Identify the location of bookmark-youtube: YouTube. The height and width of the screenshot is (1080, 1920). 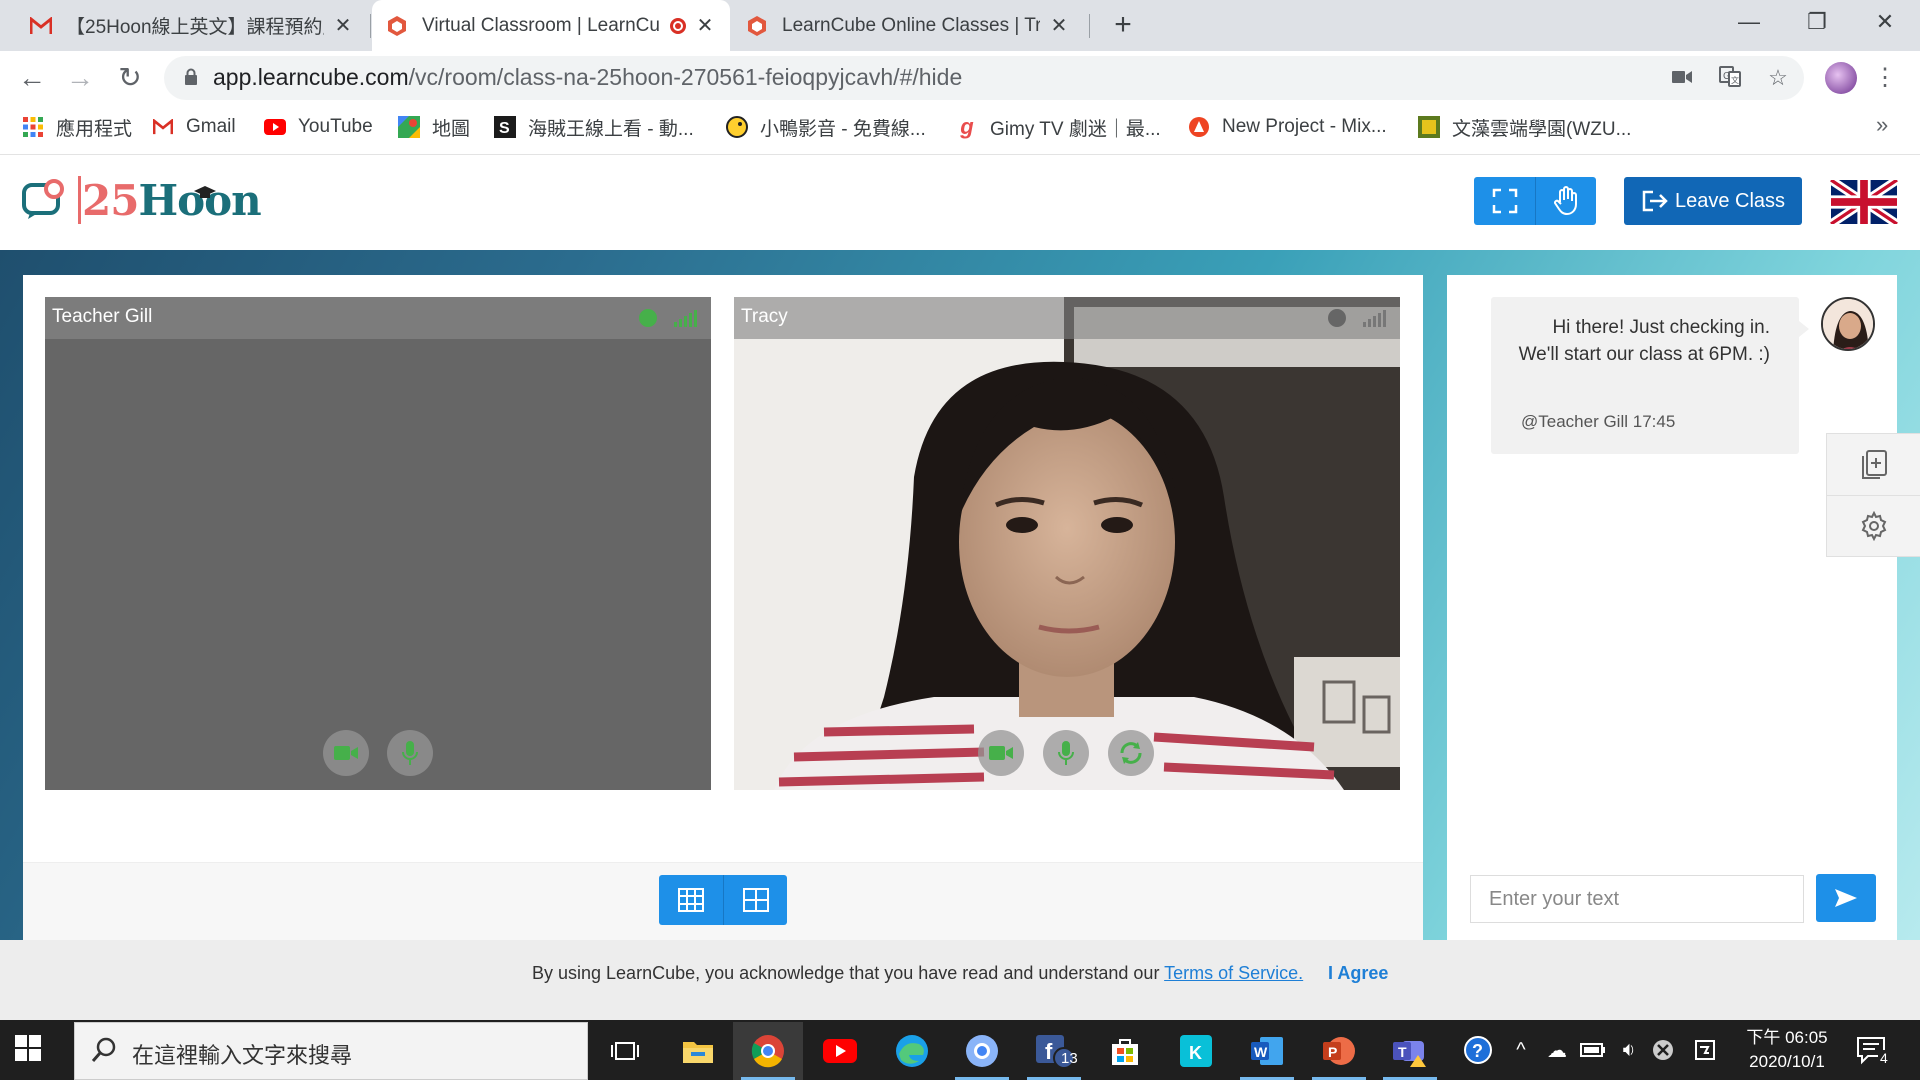
(318, 127).